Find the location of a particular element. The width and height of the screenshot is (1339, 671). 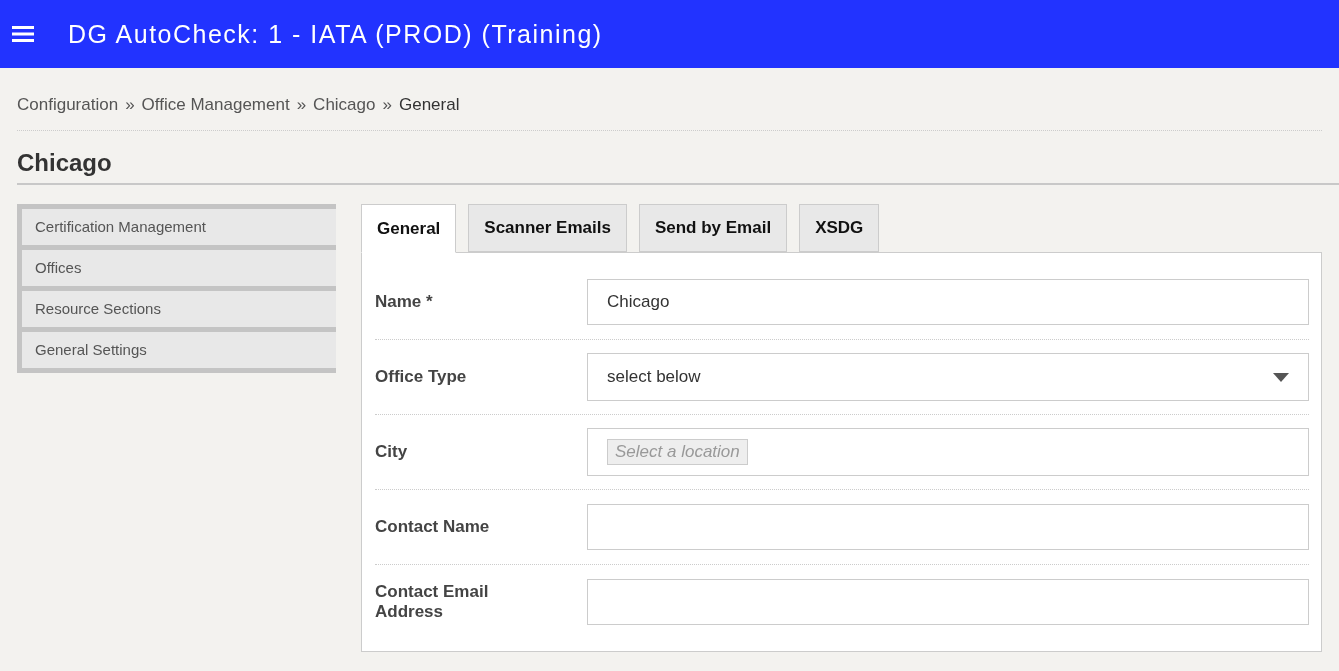

current-page-label: General is located at coordinates (429, 105).